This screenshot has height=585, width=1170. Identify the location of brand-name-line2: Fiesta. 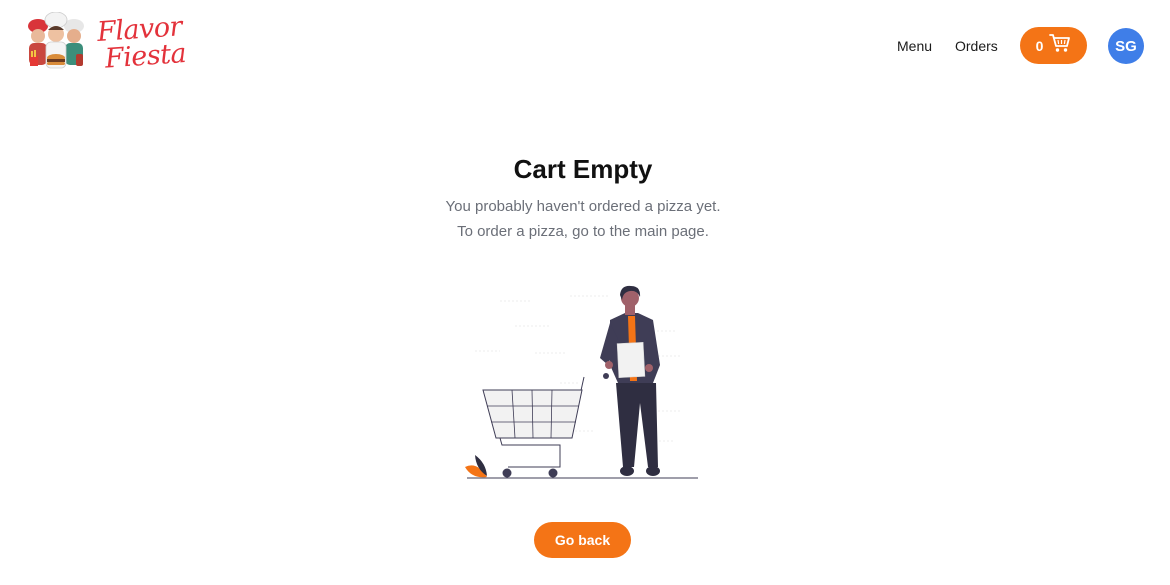
(145, 56).